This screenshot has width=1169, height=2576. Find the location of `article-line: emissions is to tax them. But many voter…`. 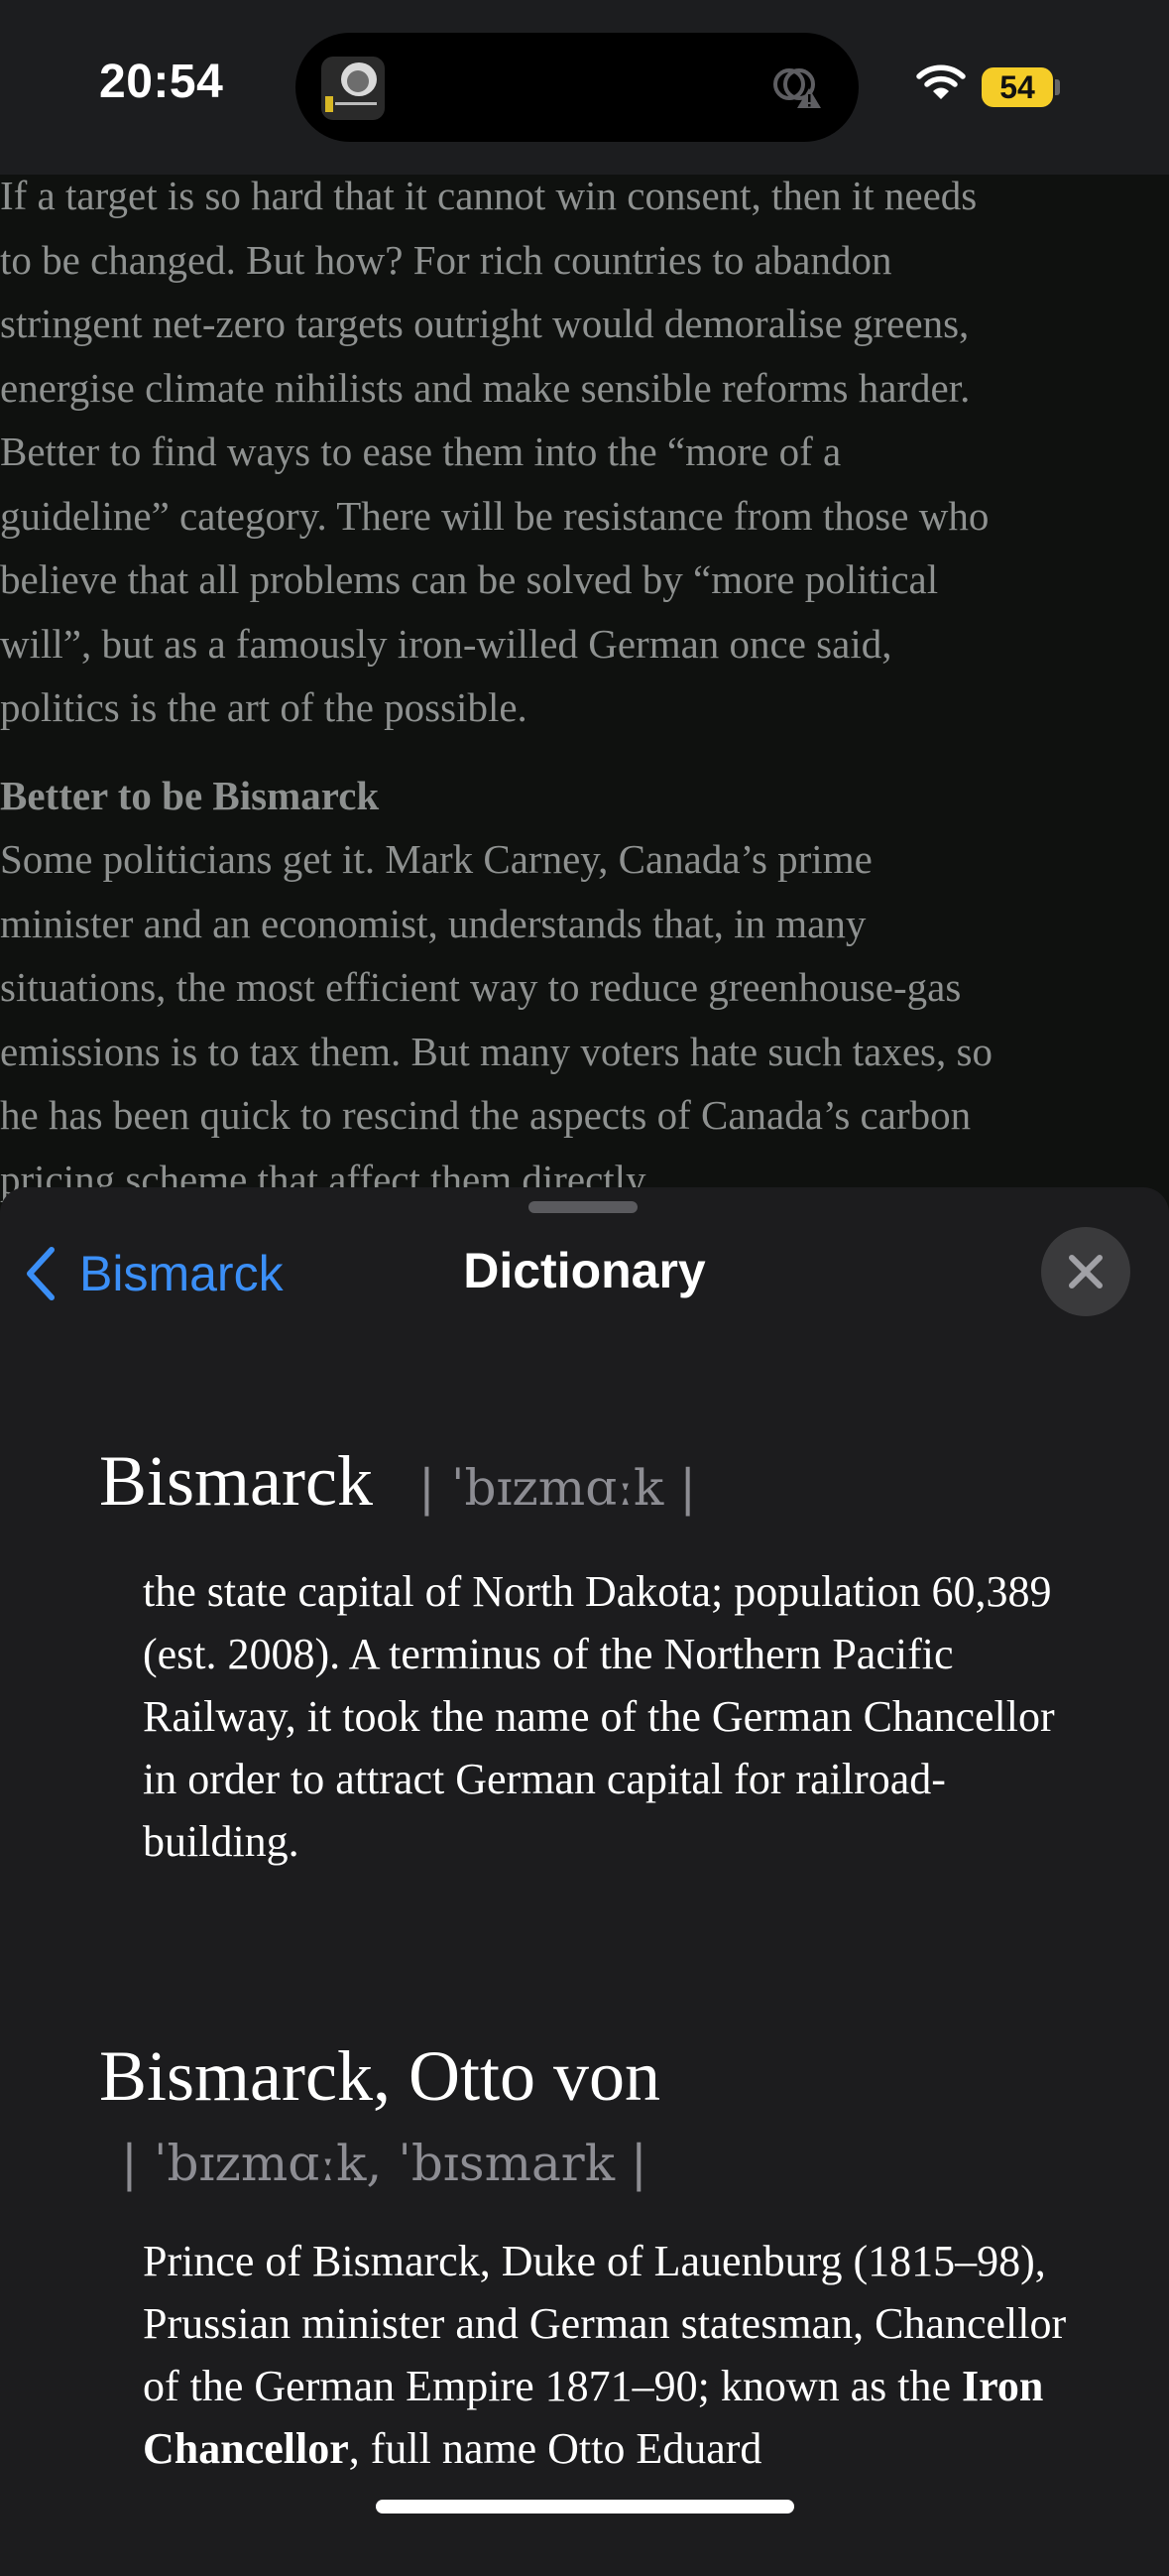

article-line: emissions is to tax them. But many voter… is located at coordinates (496, 1051).